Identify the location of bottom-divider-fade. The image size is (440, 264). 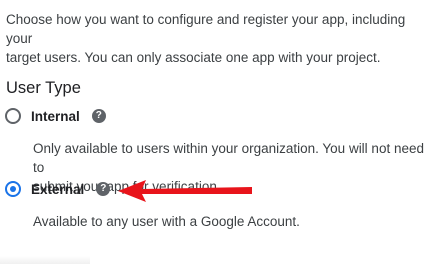
(45, 260).